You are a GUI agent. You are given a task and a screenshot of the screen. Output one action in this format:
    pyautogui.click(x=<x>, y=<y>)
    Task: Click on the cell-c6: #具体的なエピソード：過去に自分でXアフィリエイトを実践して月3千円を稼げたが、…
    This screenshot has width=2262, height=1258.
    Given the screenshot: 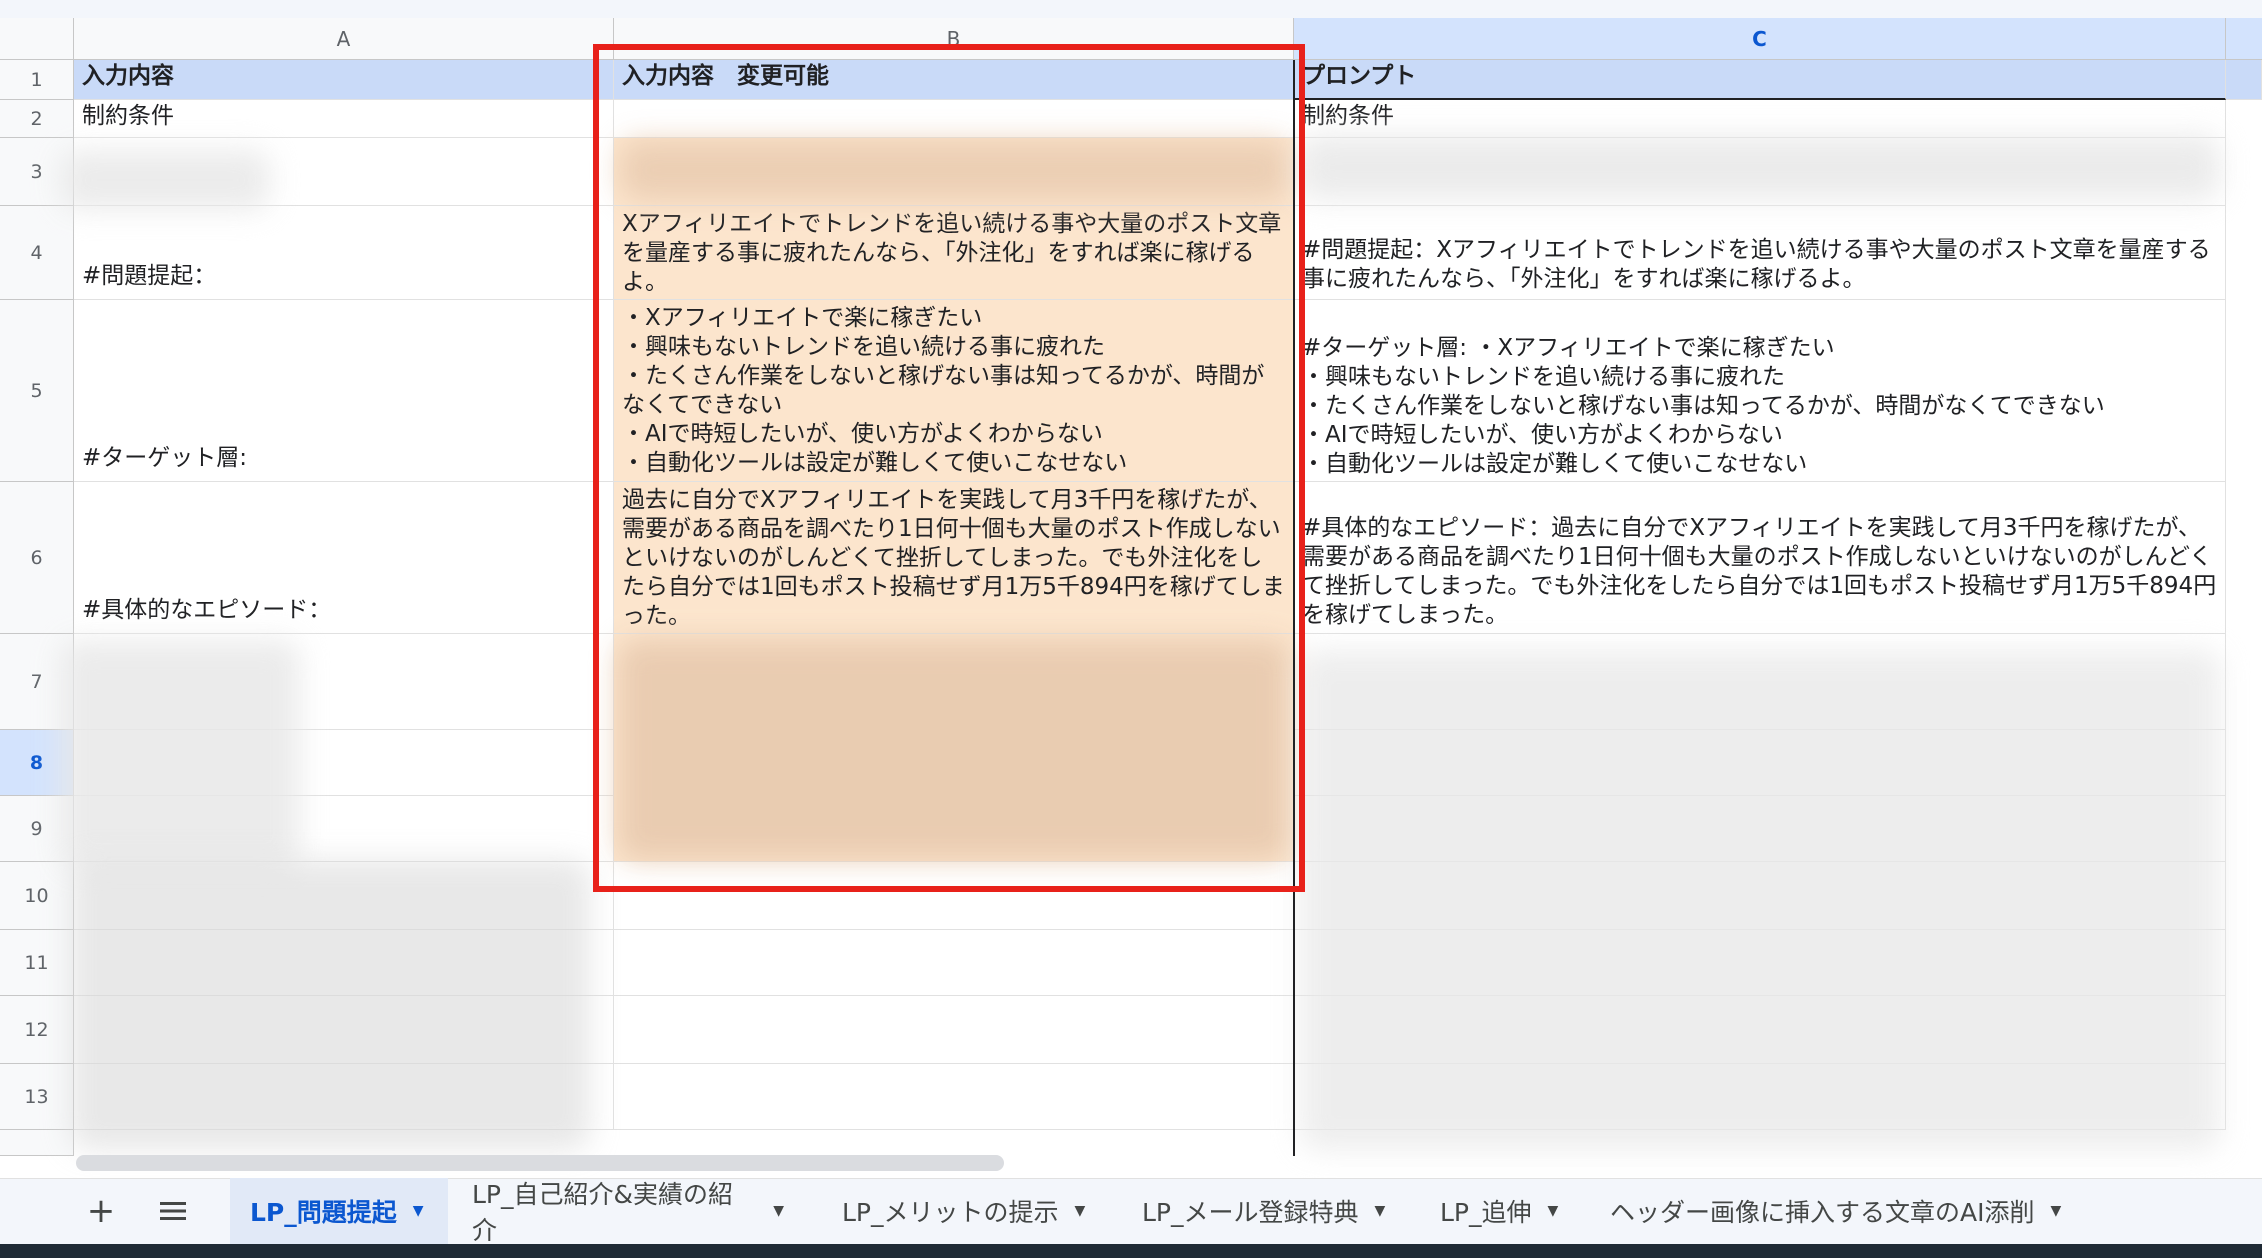 What is the action you would take?
    pyautogui.click(x=1760, y=558)
    